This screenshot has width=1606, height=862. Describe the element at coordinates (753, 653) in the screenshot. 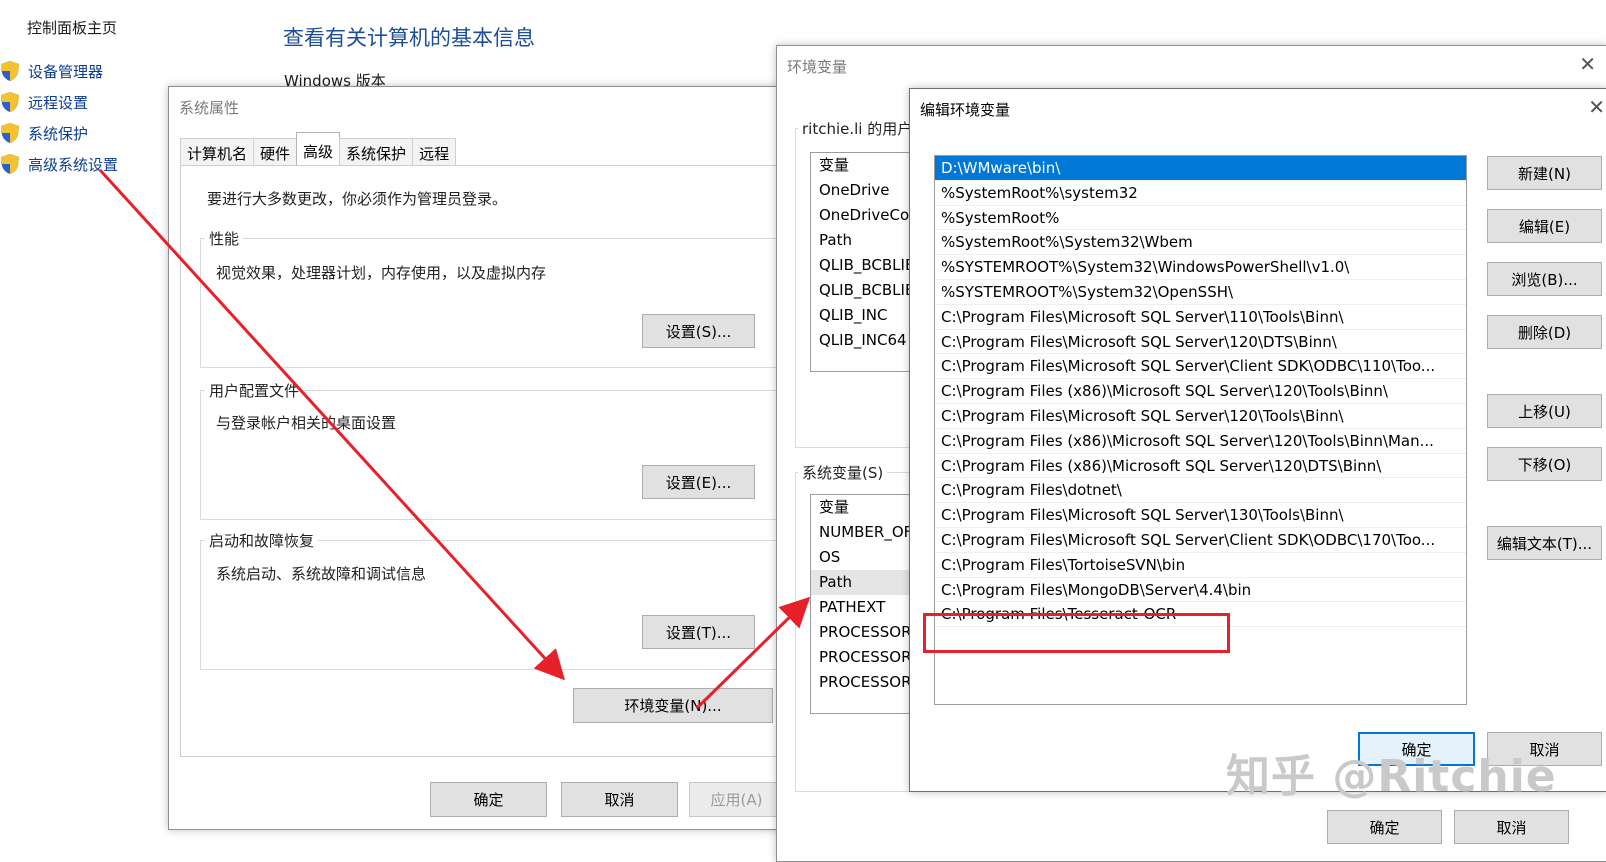

I see `annotation-arrow-to-path` at that location.